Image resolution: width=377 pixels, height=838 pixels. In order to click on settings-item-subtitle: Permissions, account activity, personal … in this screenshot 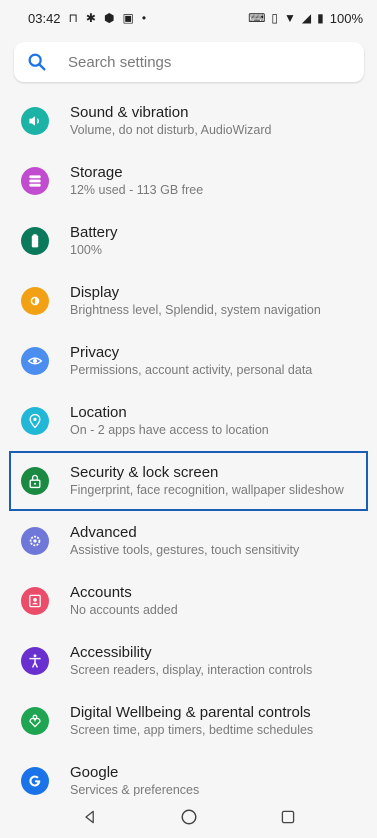, I will do `click(191, 370)`.